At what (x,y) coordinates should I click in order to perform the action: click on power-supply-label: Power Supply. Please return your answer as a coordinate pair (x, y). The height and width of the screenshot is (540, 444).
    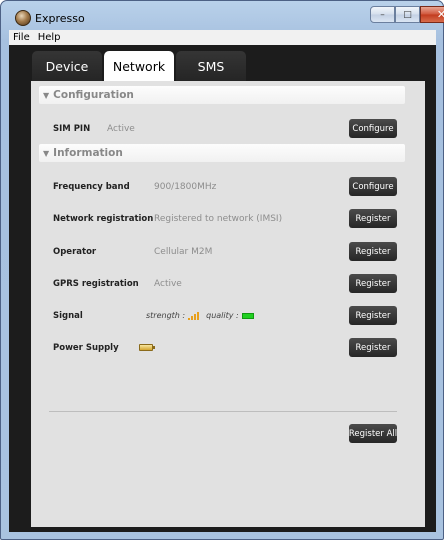
    Looking at the image, I should click on (86, 348).